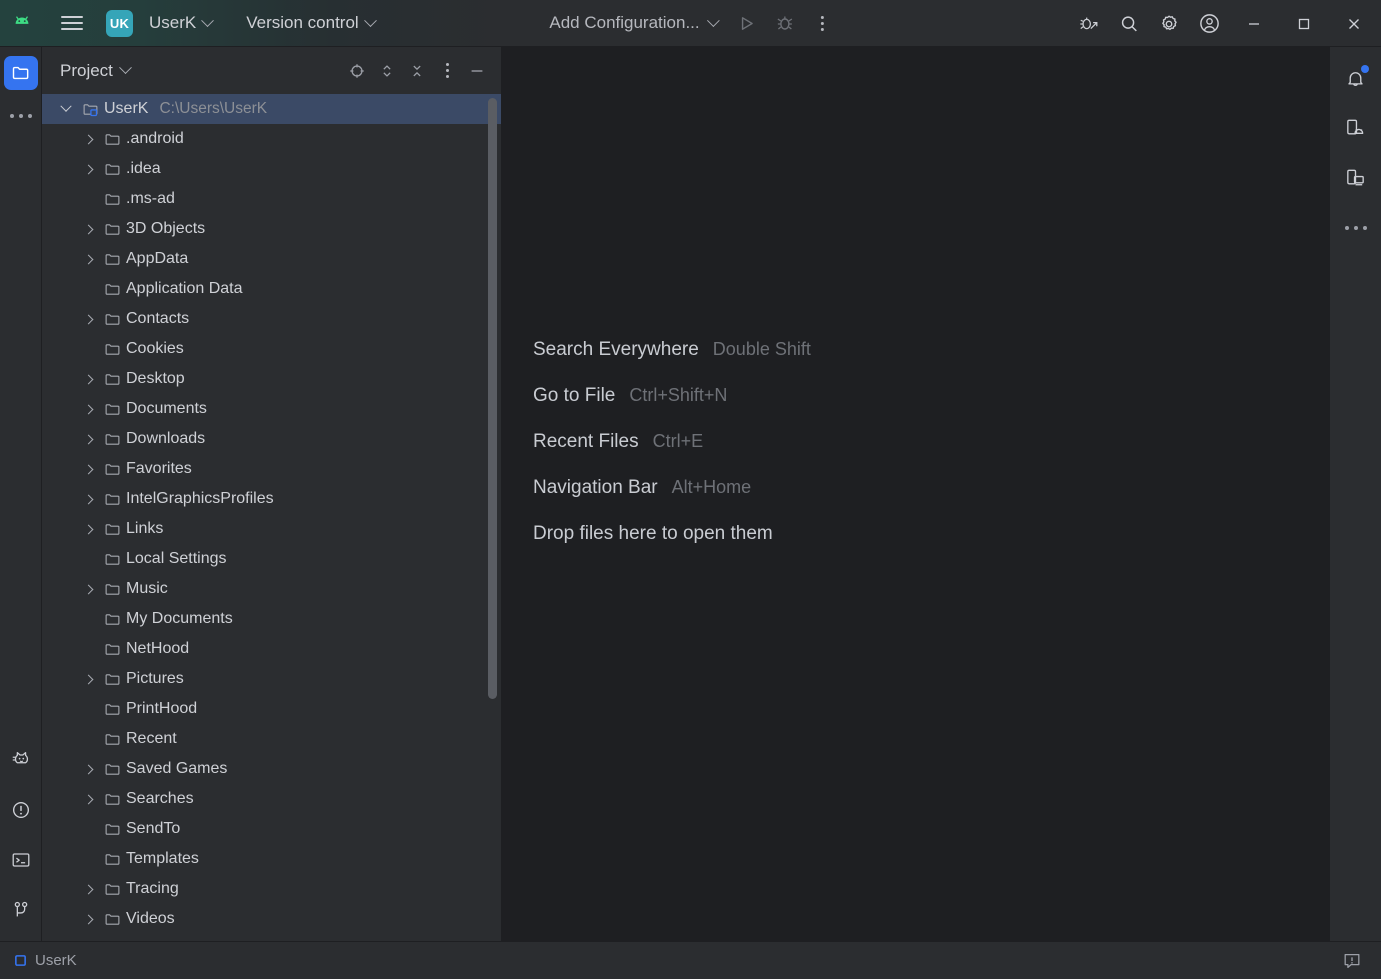 This screenshot has height=979, width=1381. I want to click on tree-row: NetHood, so click(271, 649).